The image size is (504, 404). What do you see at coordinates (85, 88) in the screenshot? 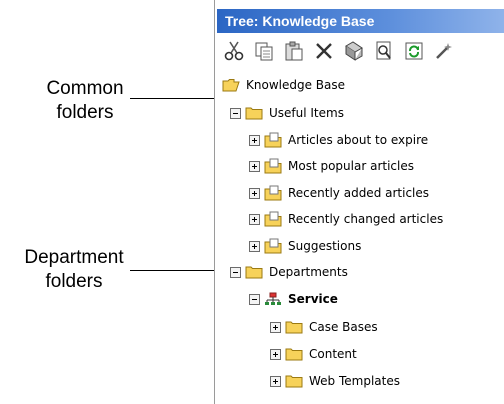
I see `annotation-common-line1: Common` at bounding box center [85, 88].